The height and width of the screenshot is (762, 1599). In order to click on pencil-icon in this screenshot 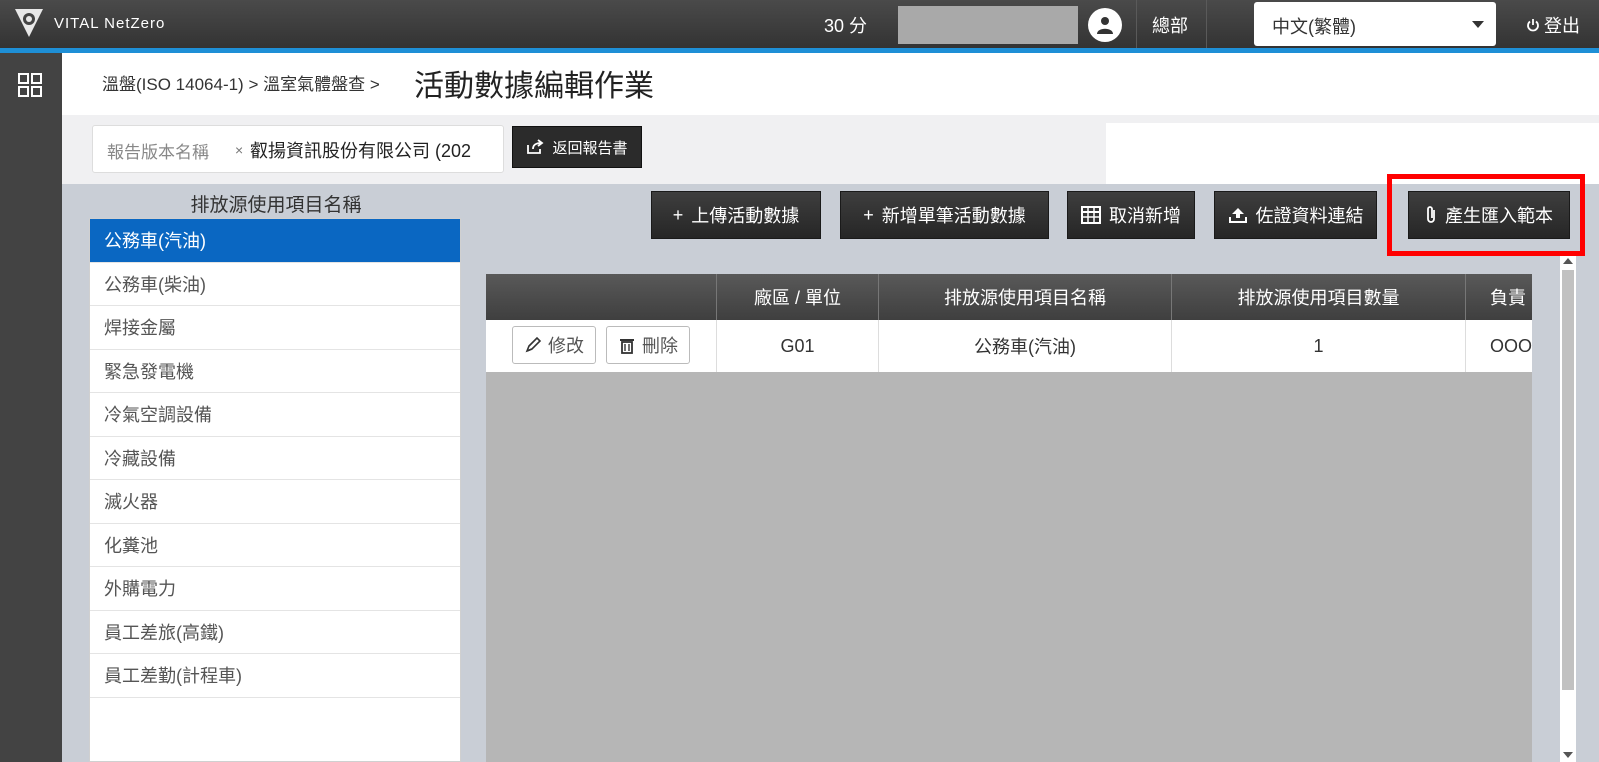, I will do `click(533, 344)`.